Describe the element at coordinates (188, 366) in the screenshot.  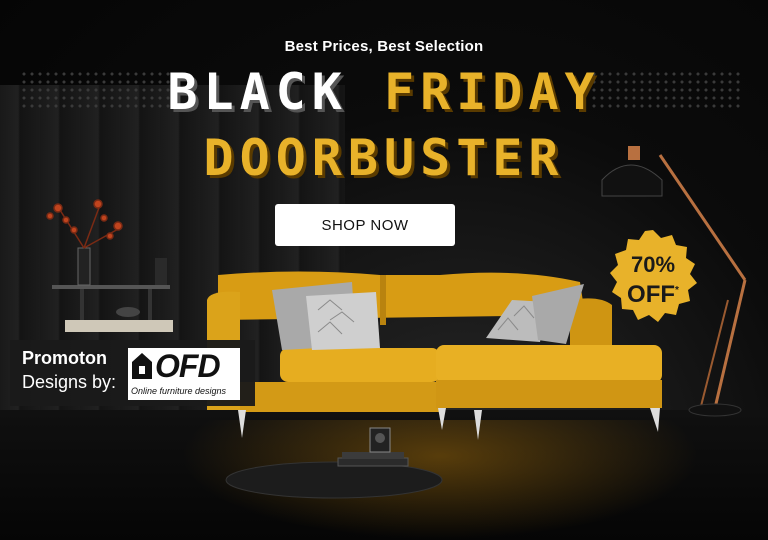
I see `logo-text: OFD` at that location.